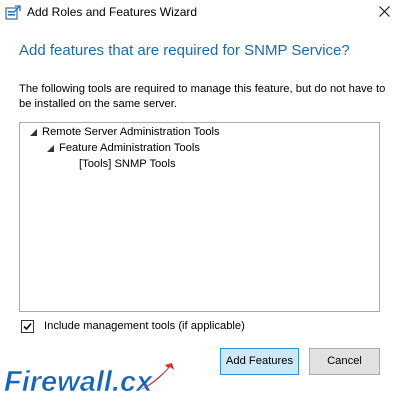 This screenshot has width=400, height=401. What do you see at coordinates (13, 12) in the screenshot?
I see `server-manager-icon` at bounding box center [13, 12].